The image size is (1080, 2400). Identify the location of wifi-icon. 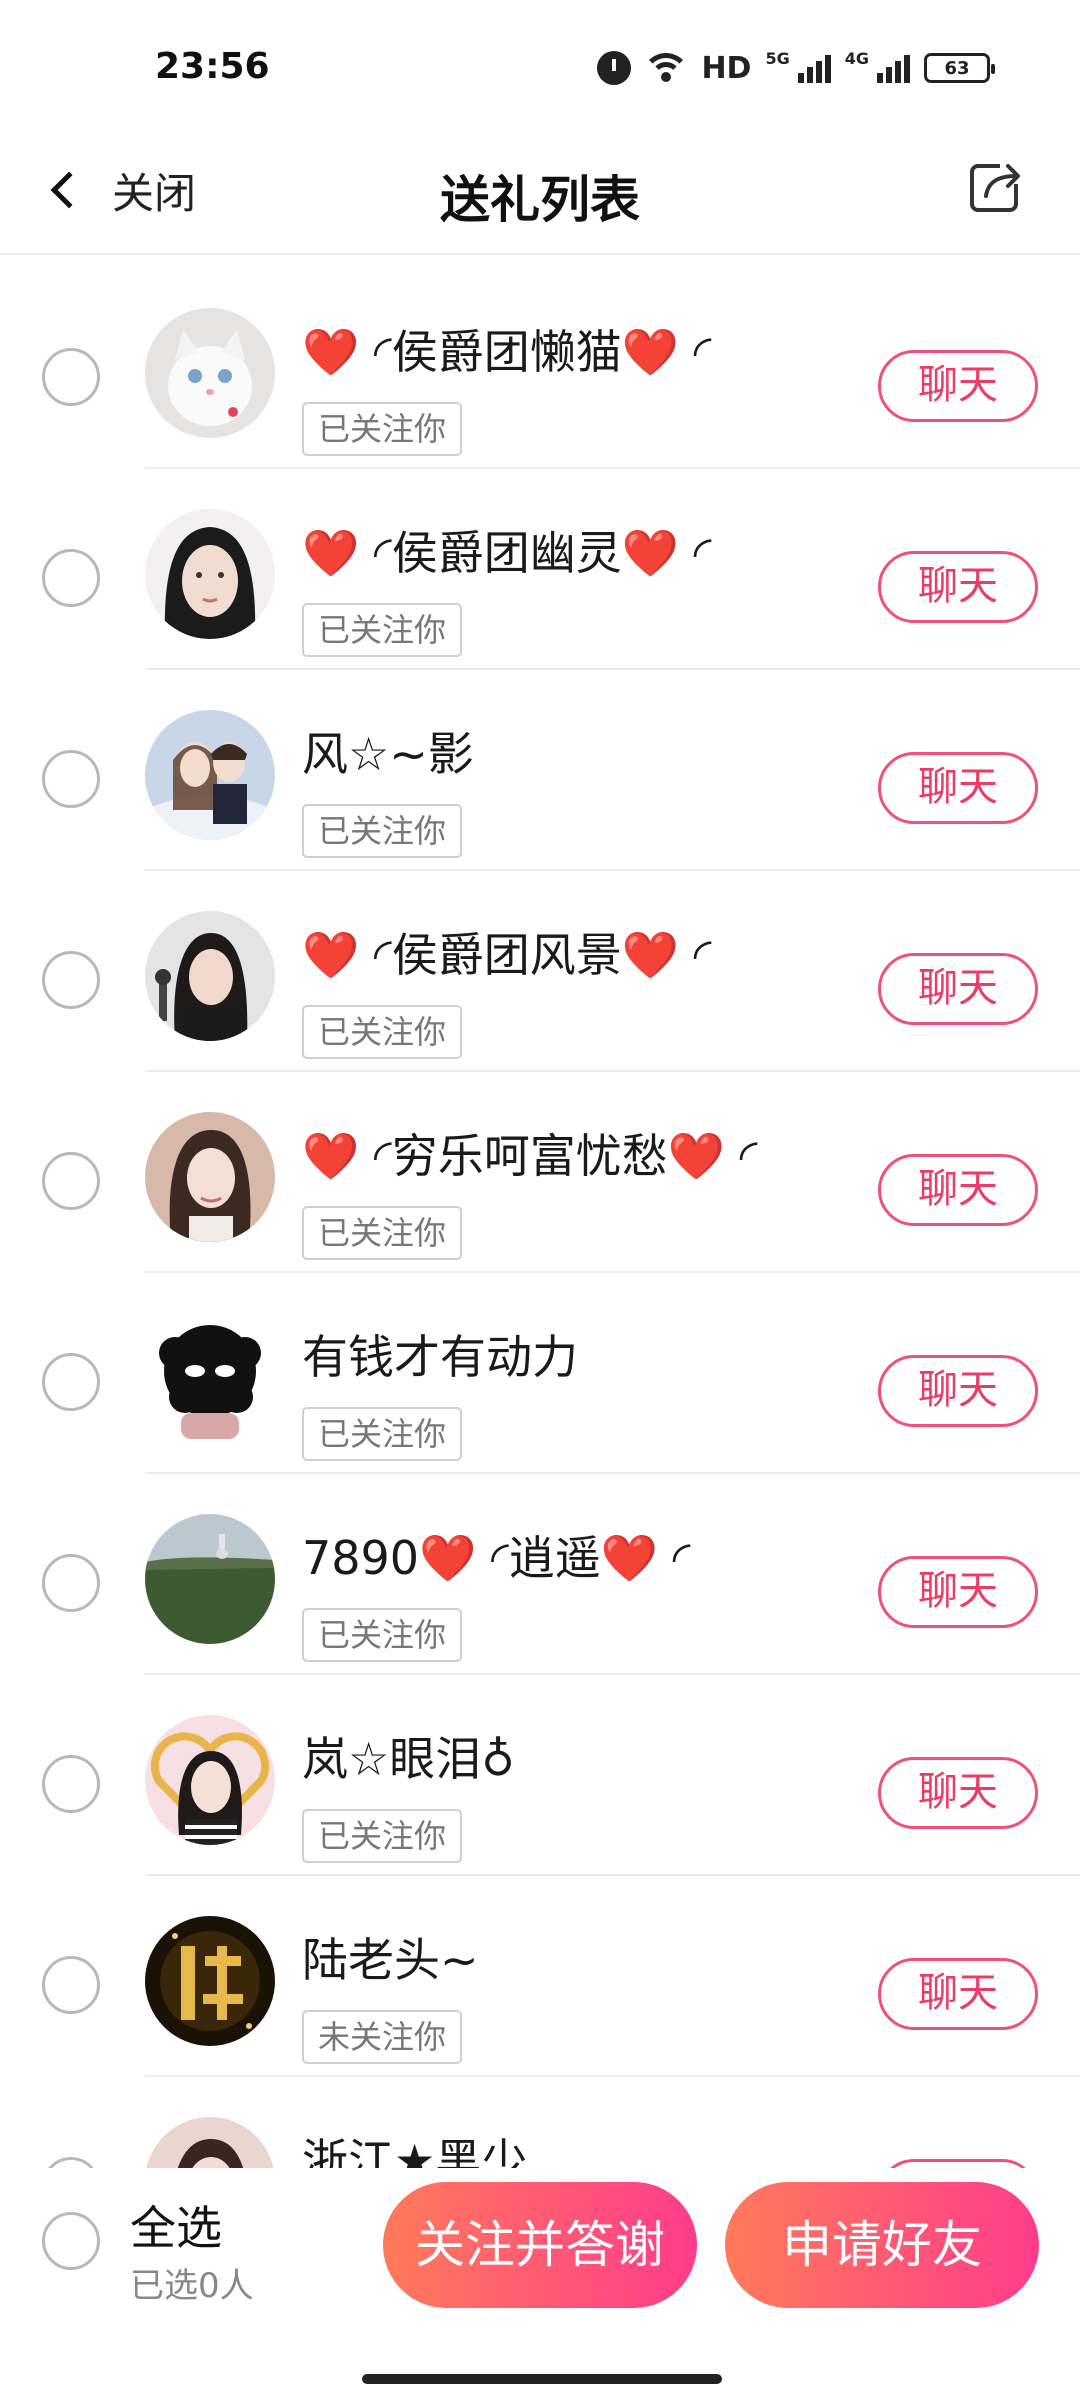
(666, 68).